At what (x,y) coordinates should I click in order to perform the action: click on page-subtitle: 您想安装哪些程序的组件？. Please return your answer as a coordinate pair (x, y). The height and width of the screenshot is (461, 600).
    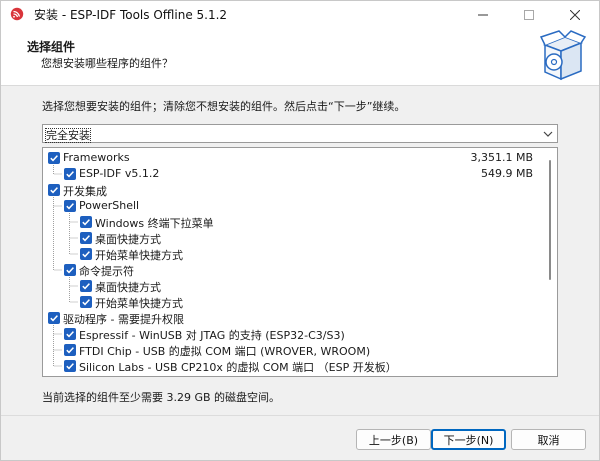
    Looking at the image, I should click on (107, 63).